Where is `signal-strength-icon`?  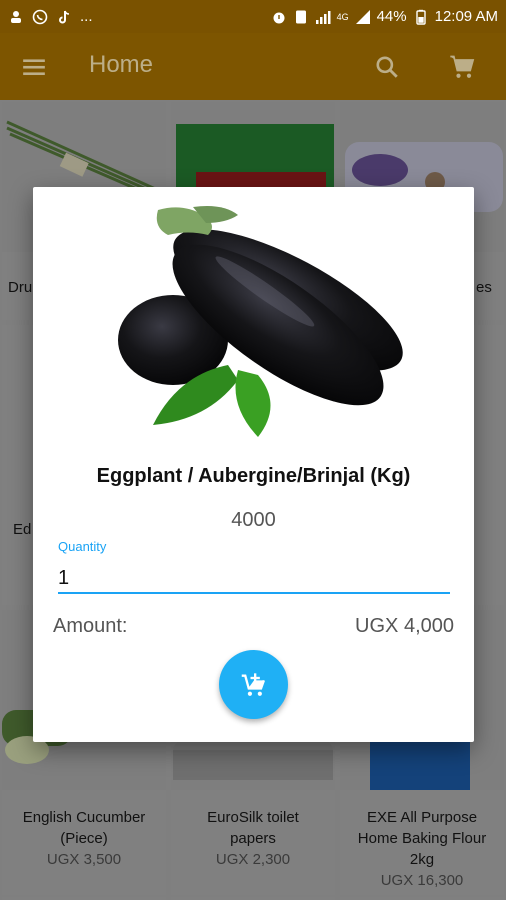 signal-strength-icon is located at coordinates (363, 17).